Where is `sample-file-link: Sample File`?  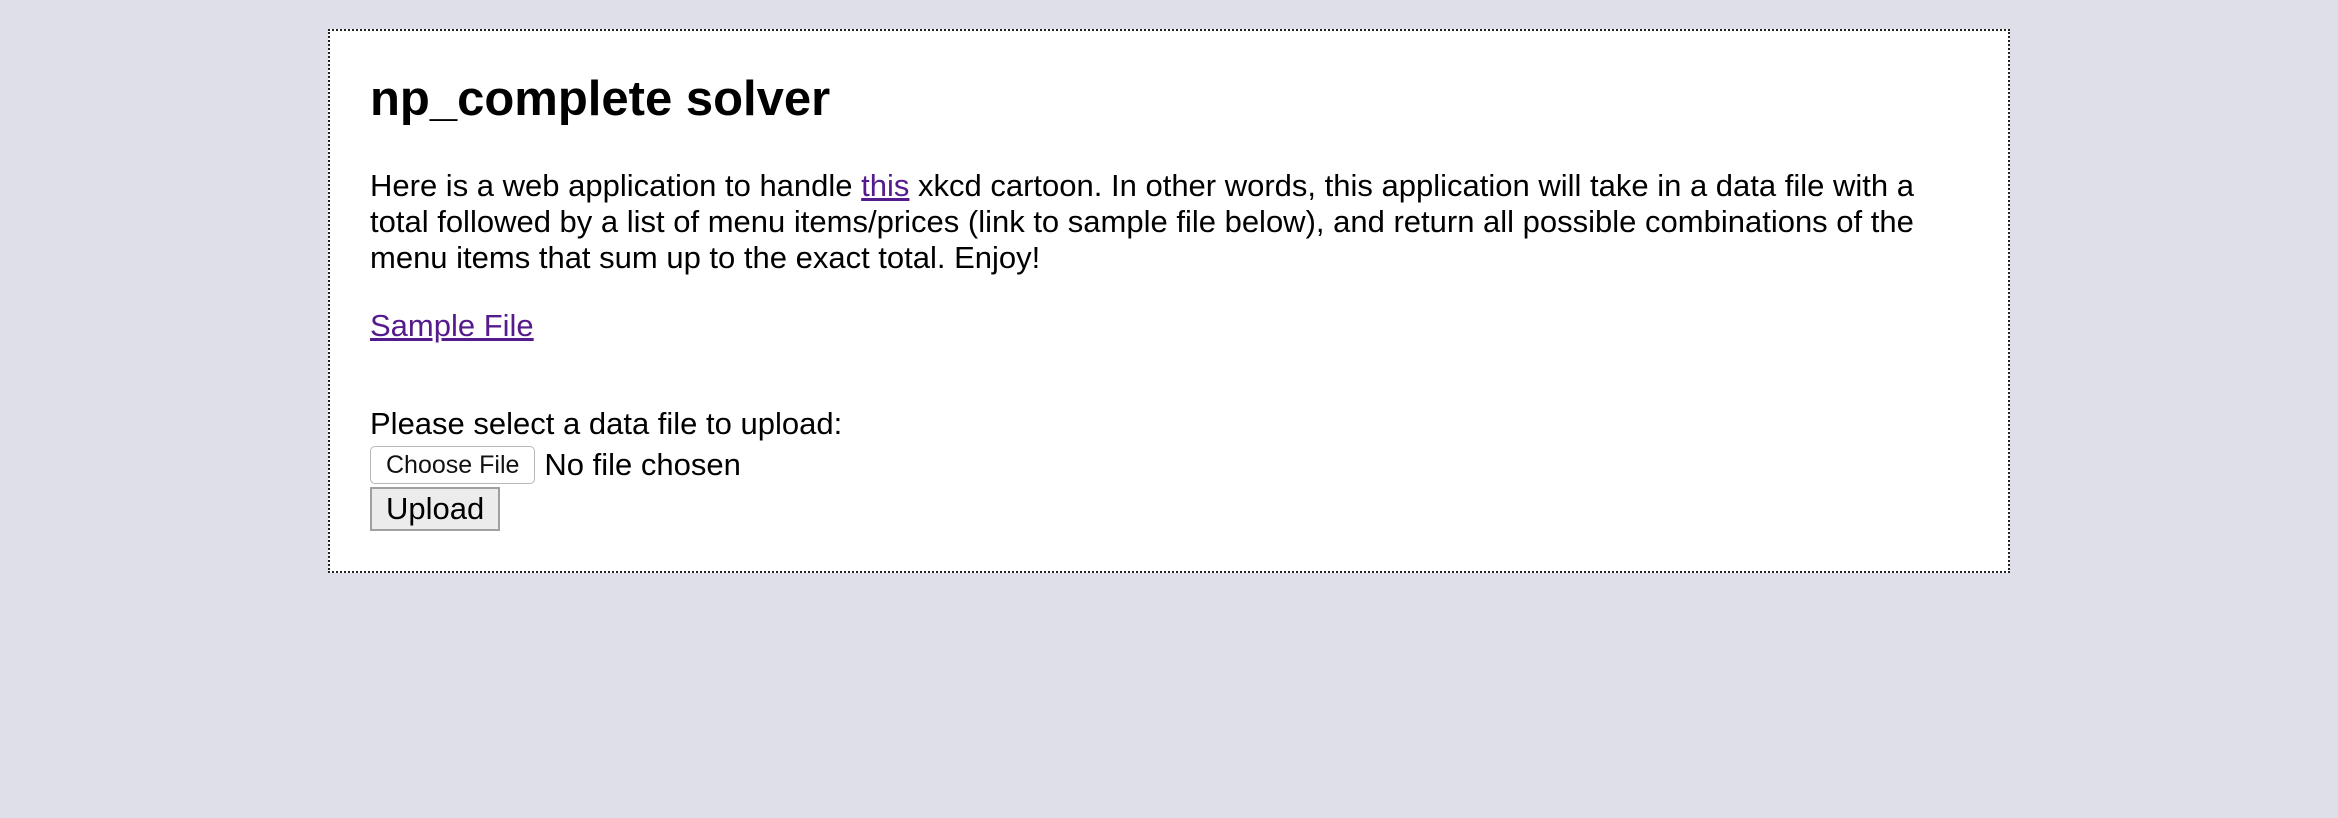
sample-file-link: Sample File is located at coordinates (452, 326).